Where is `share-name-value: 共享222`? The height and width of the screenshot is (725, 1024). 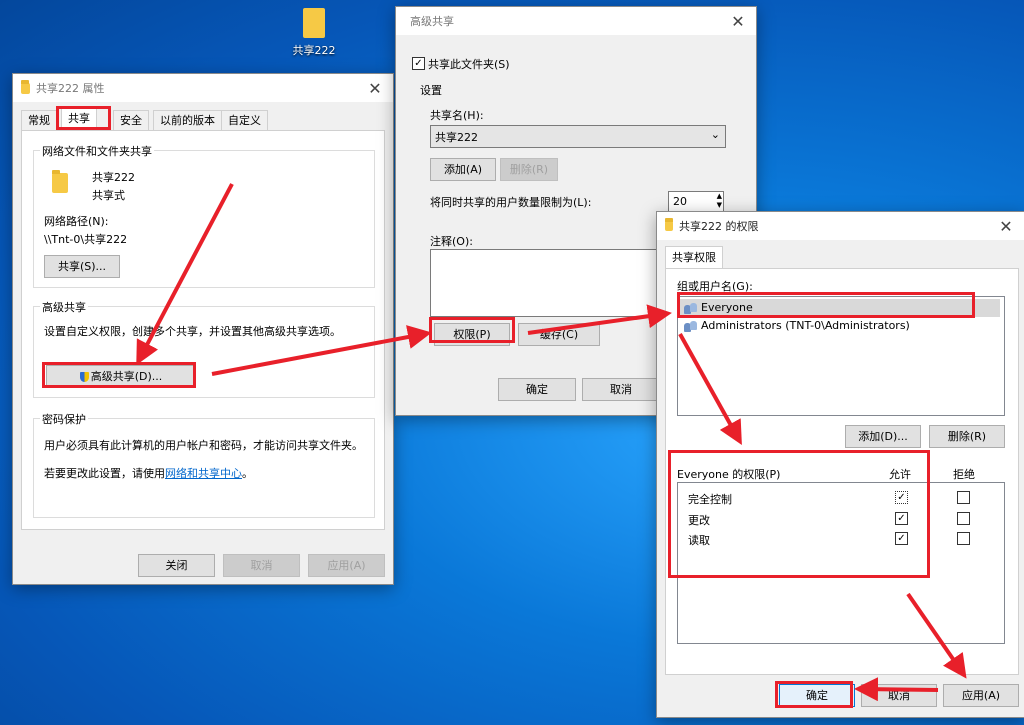
share-name-value: 共享222 is located at coordinates (456, 137).